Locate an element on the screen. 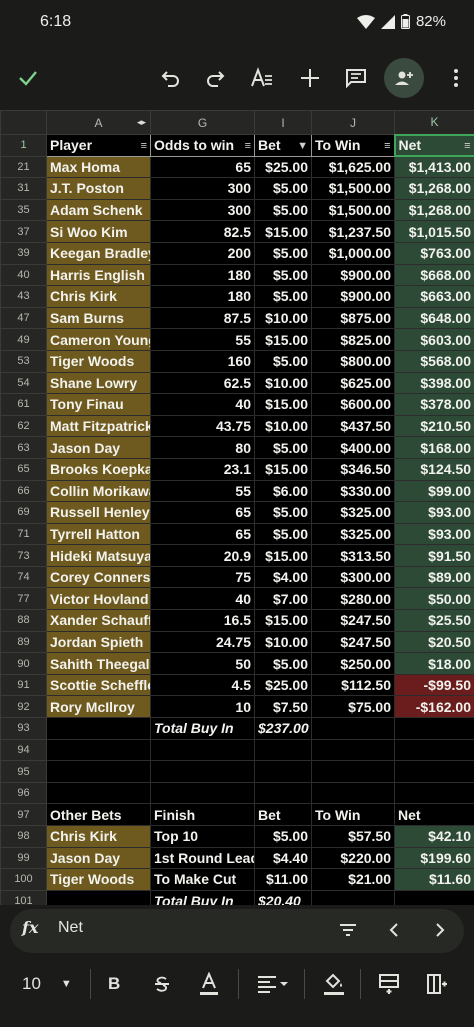 The width and height of the screenshot is (474, 1027). row-header: 88 is located at coordinates (23, 620).